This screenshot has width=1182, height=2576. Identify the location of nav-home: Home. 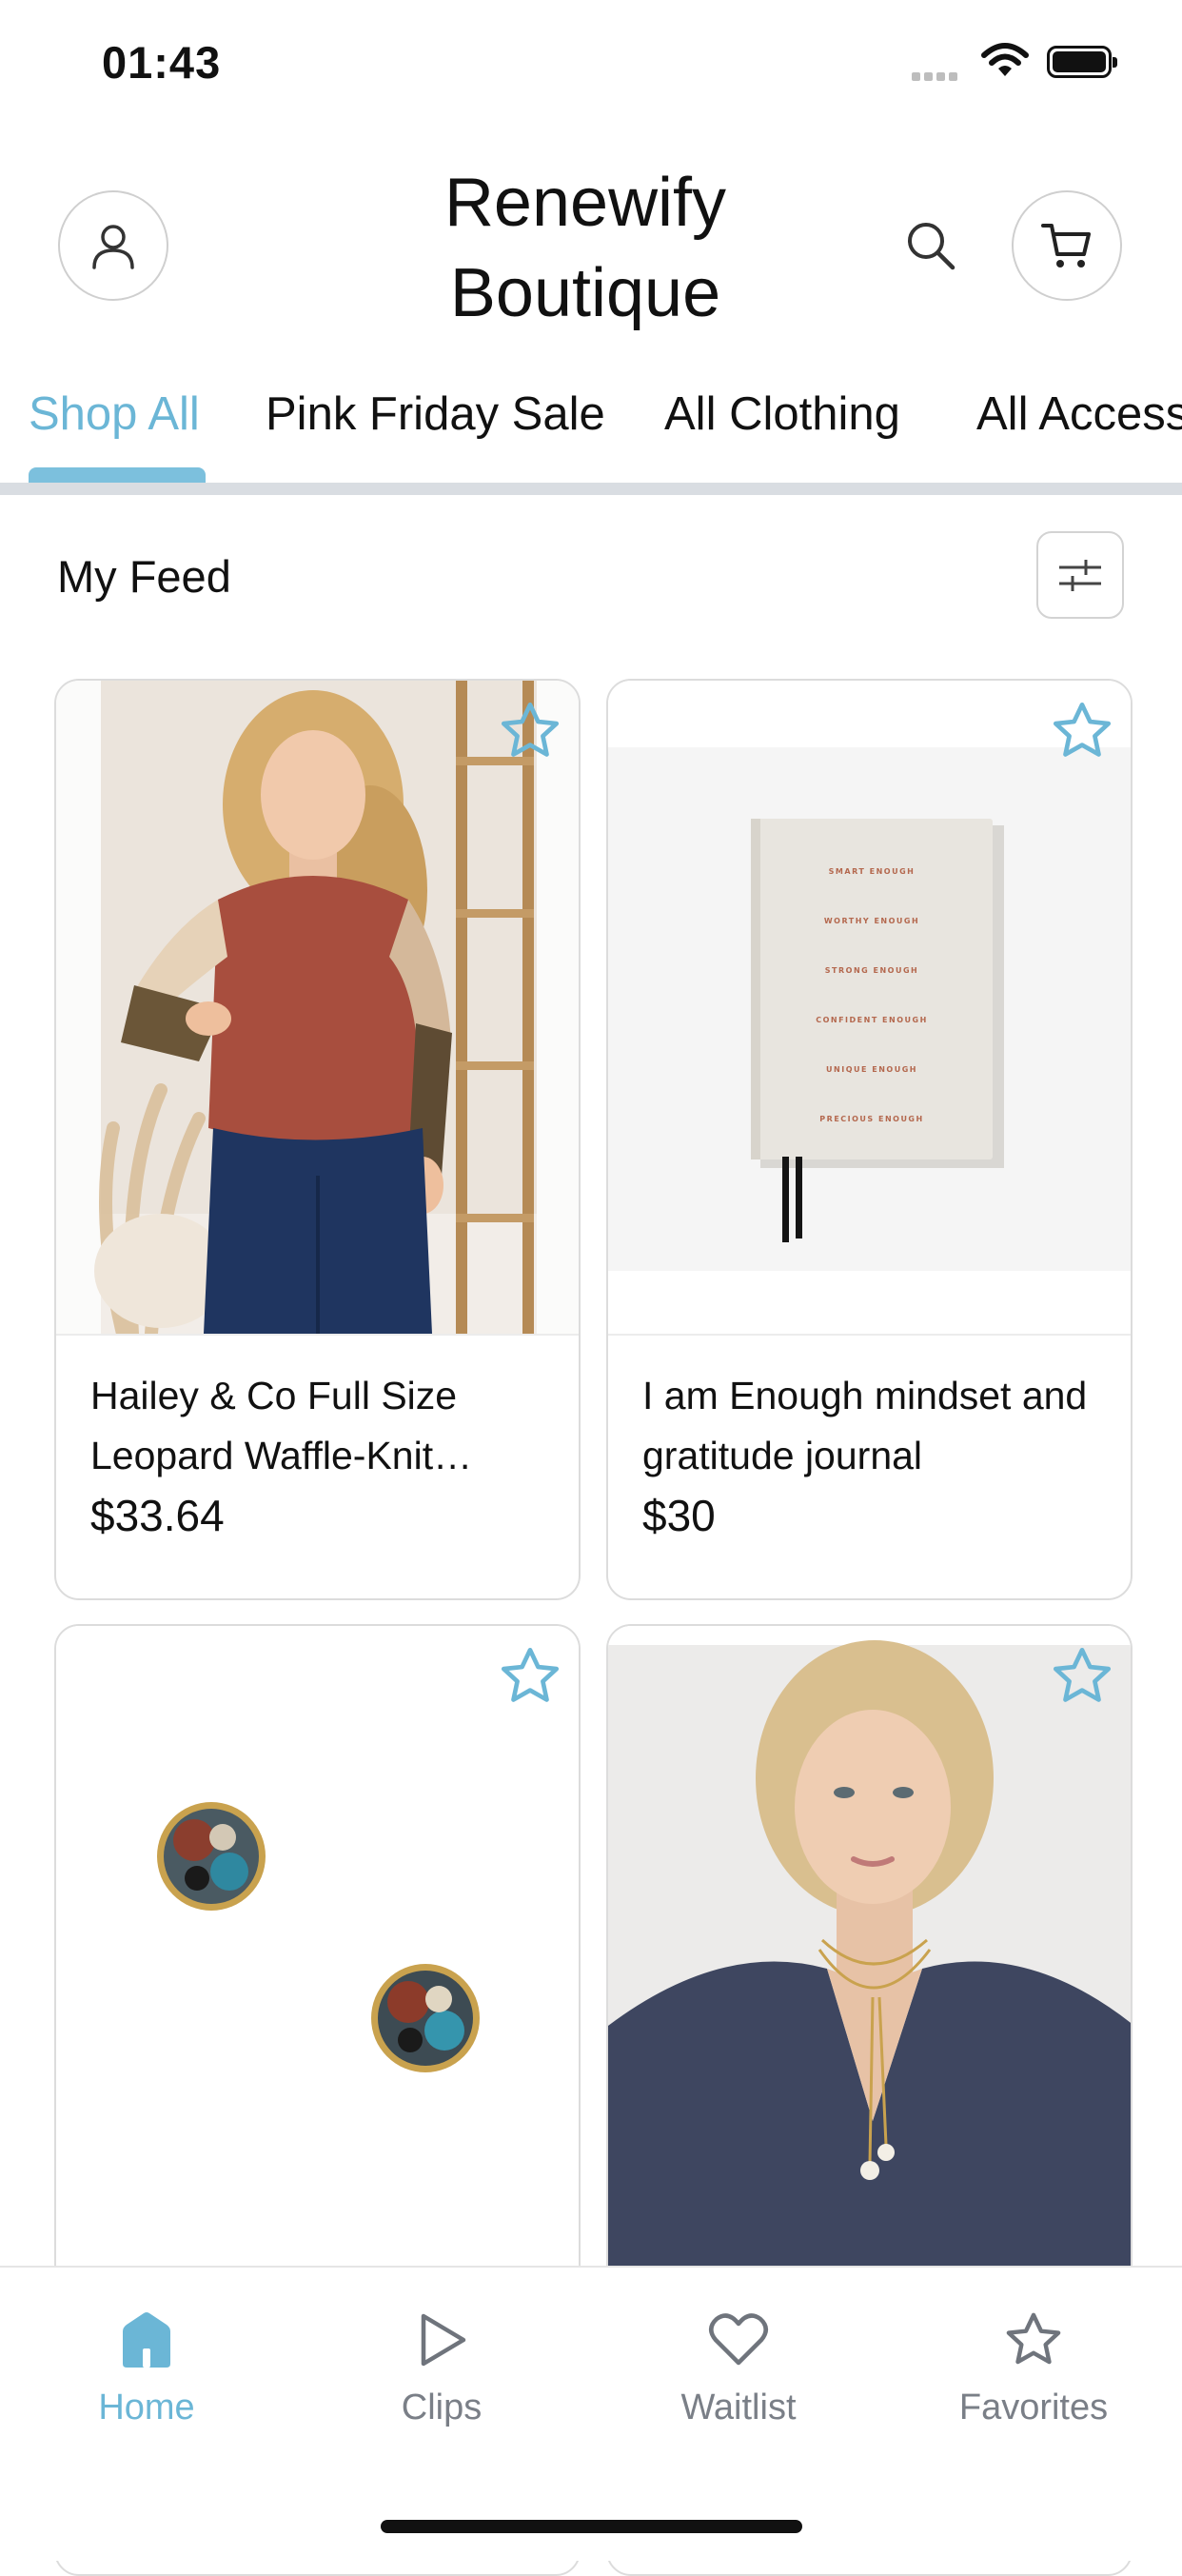
(146, 2365).